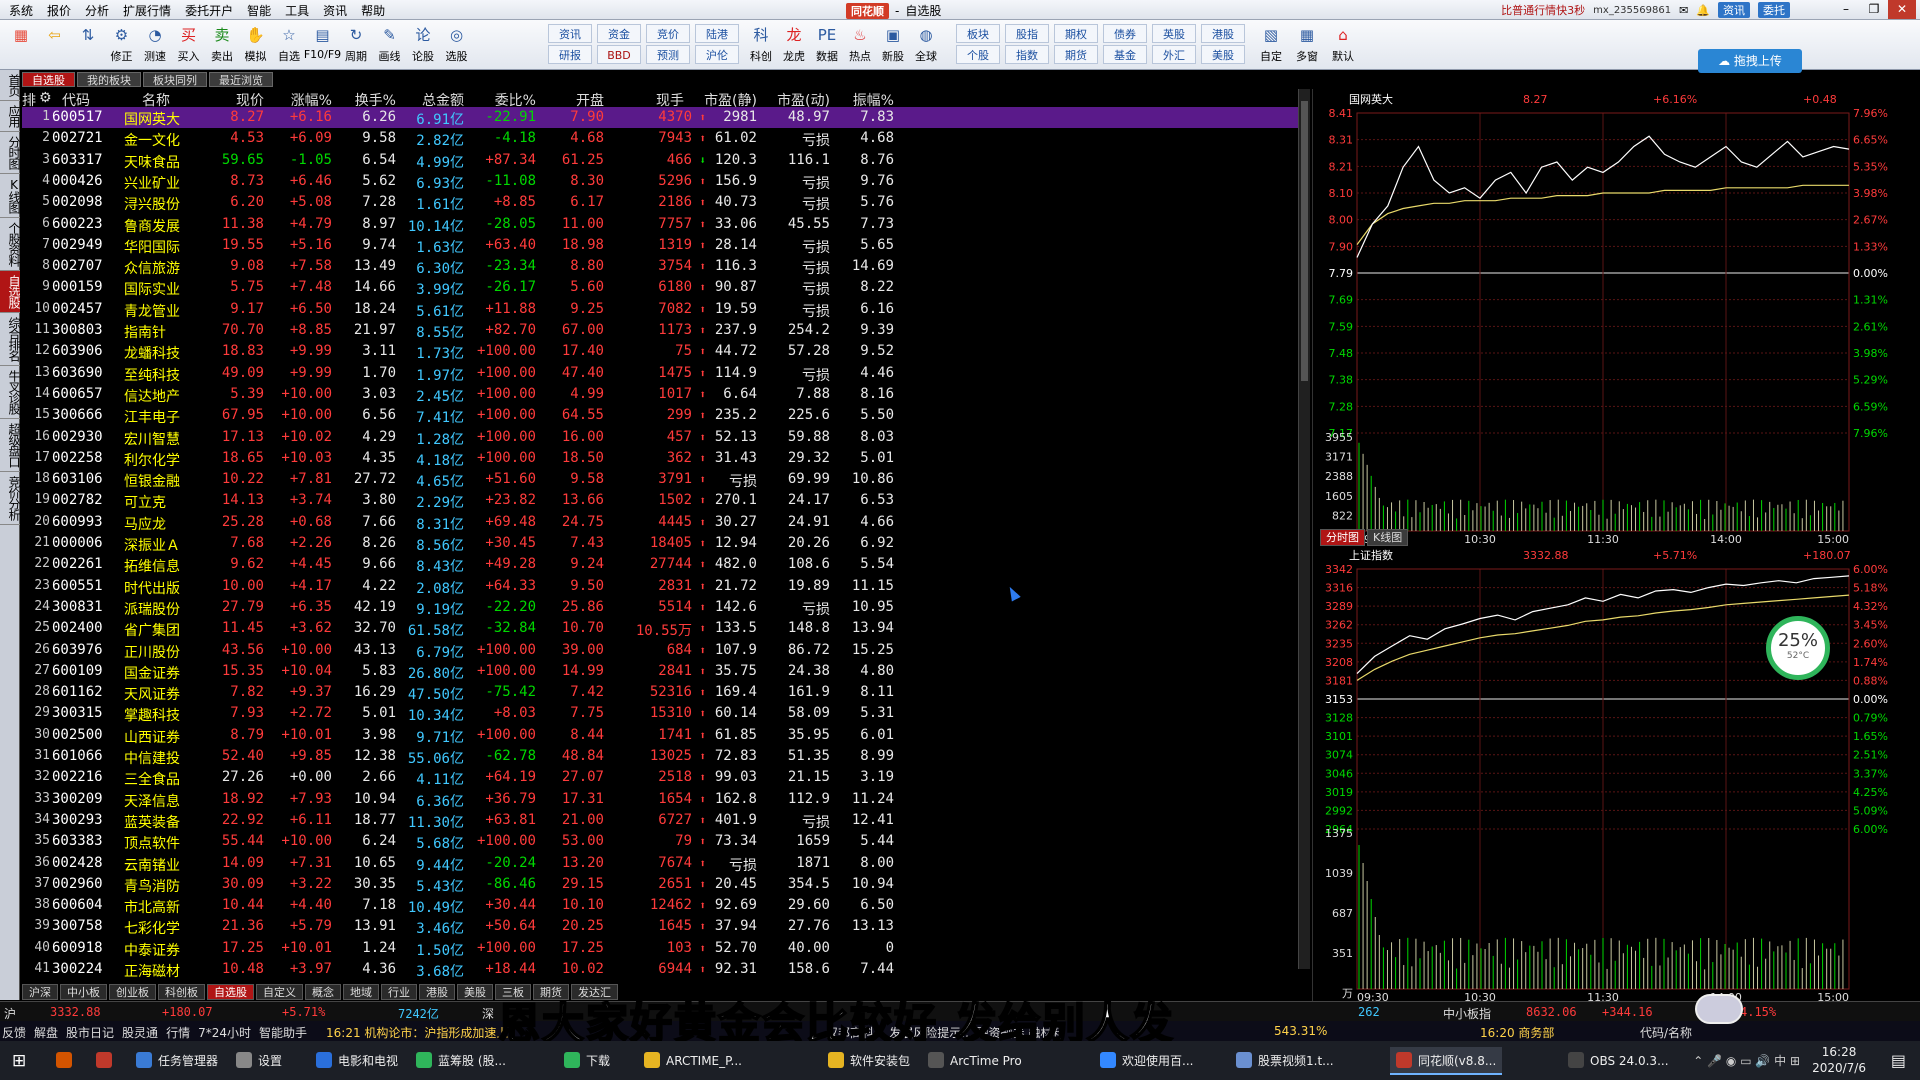 This screenshot has width=1920, height=1080. Describe the element at coordinates (1342, 537) in the screenshot. I see `chart-tab: 分时图` at that location.